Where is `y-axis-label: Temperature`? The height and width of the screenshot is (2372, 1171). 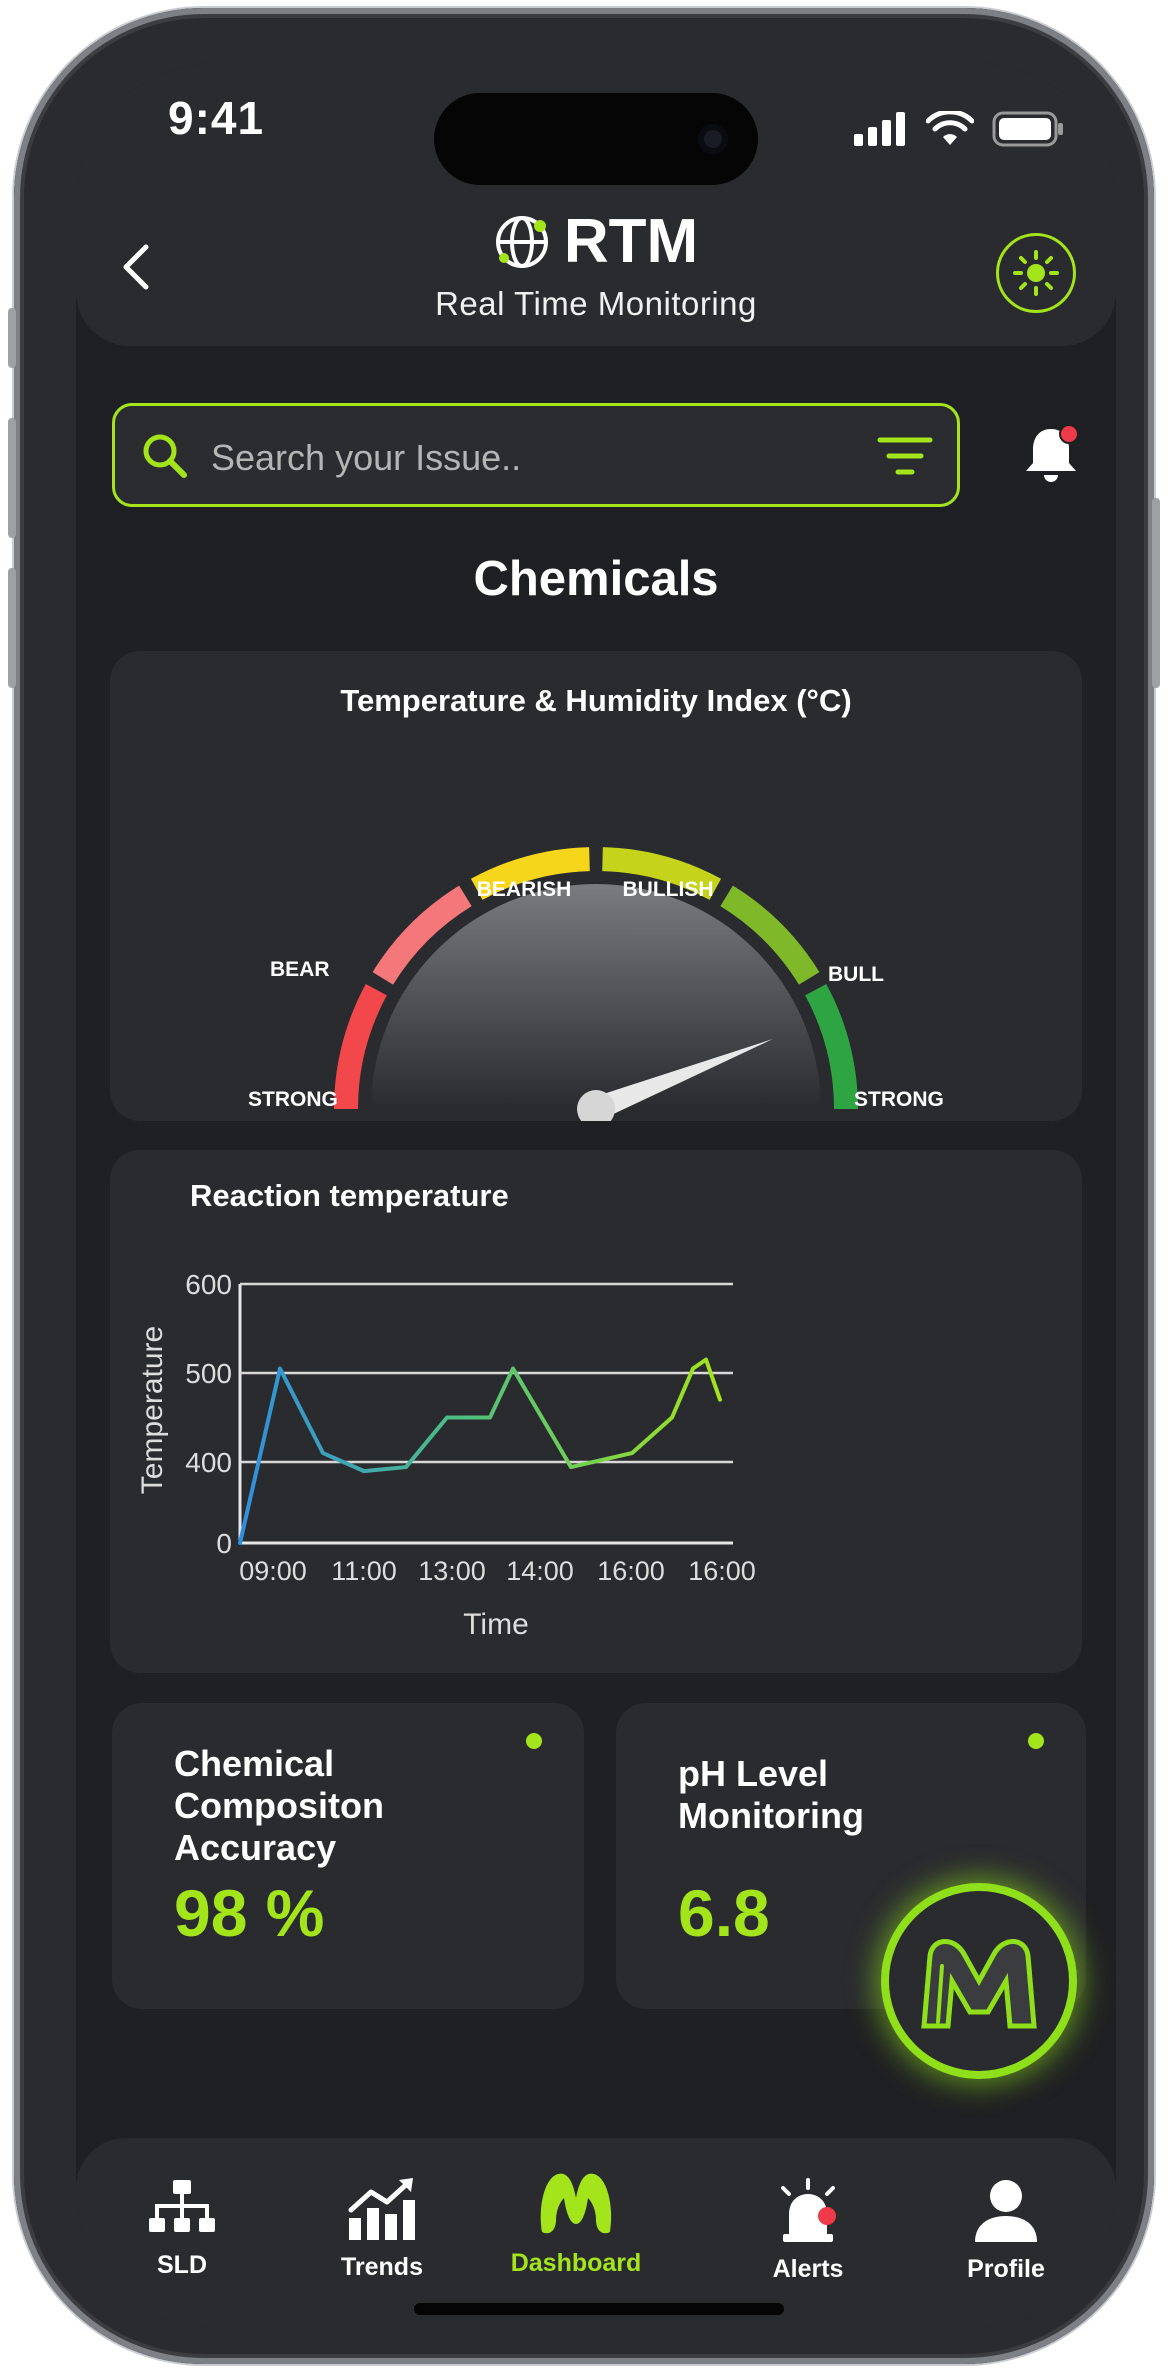
y-axis-label: Temperature is located at coordinates (152, 1410).